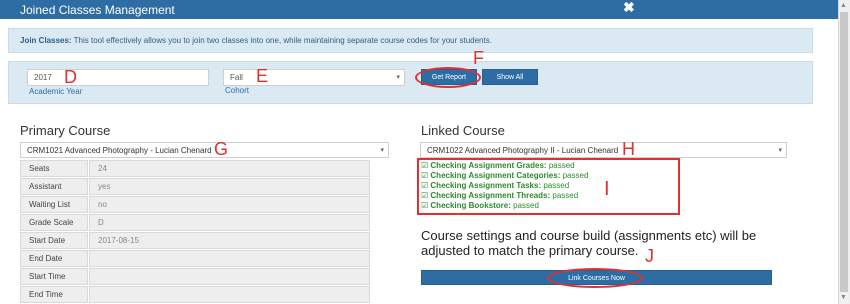 The image size is (850, 304). Describe the element at coordinates (314, 77) in the screenshot. I see `cohort-select: Fall ▾` at that location.